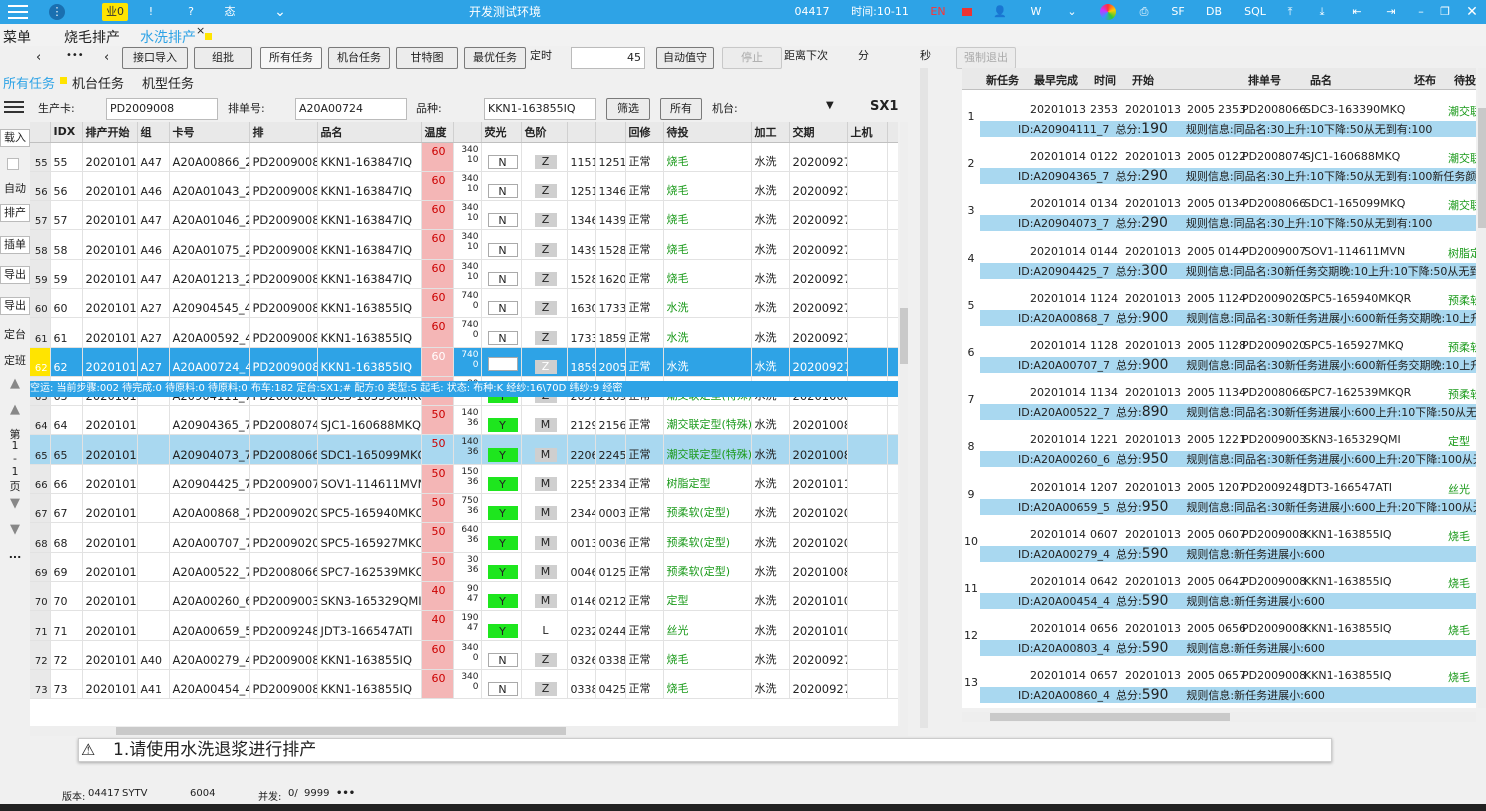 This screenshot has width=1486, height=811. What do you see at coordinates (66, 132) in the screenshot?
I see `column-header: IDX` at bounding box center [66, 132].